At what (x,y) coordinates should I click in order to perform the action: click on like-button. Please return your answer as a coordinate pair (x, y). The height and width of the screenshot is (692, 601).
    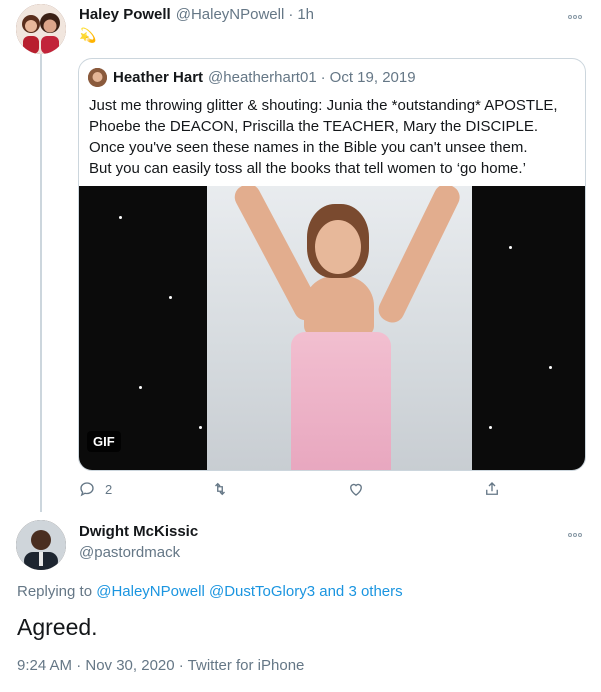
    Looking at the image, I should click on (356, 489).